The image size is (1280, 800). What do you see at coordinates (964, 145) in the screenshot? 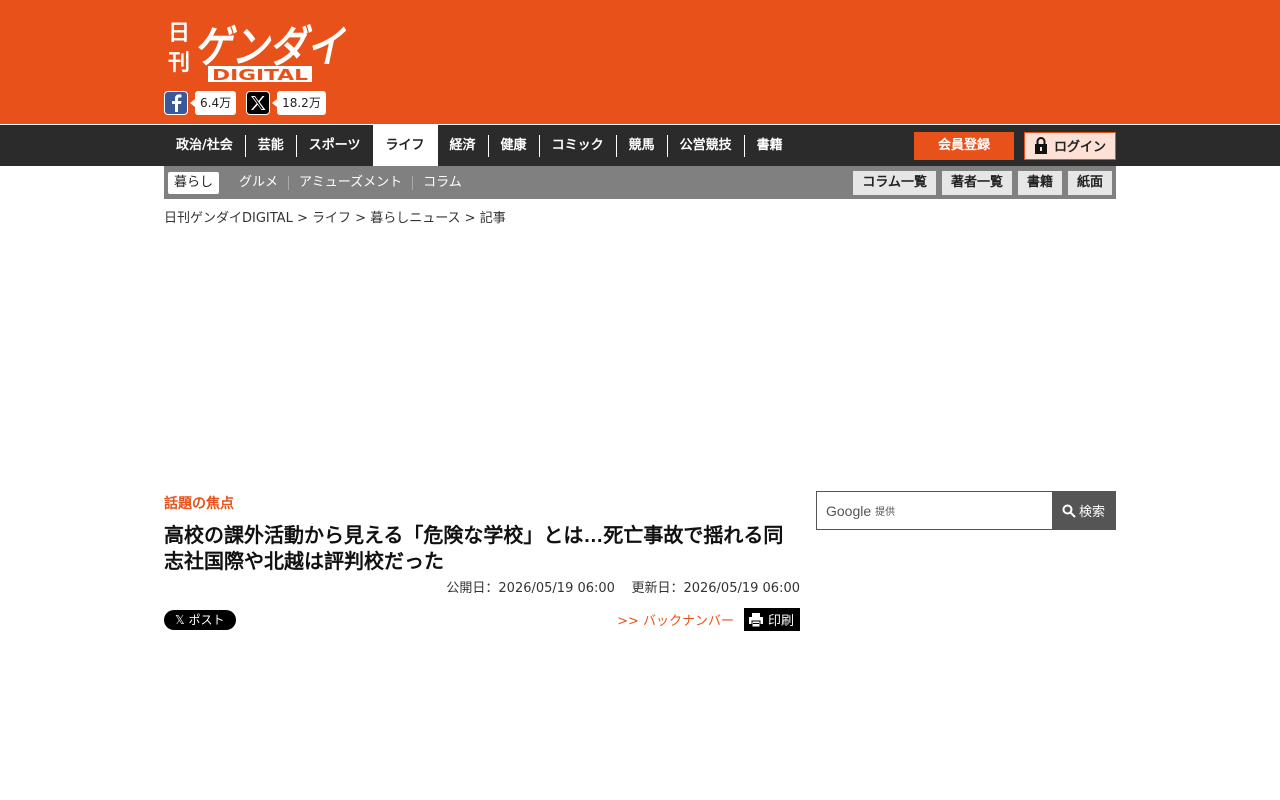
I see `register-button: 会員登録` at bounding box center [964, 145].